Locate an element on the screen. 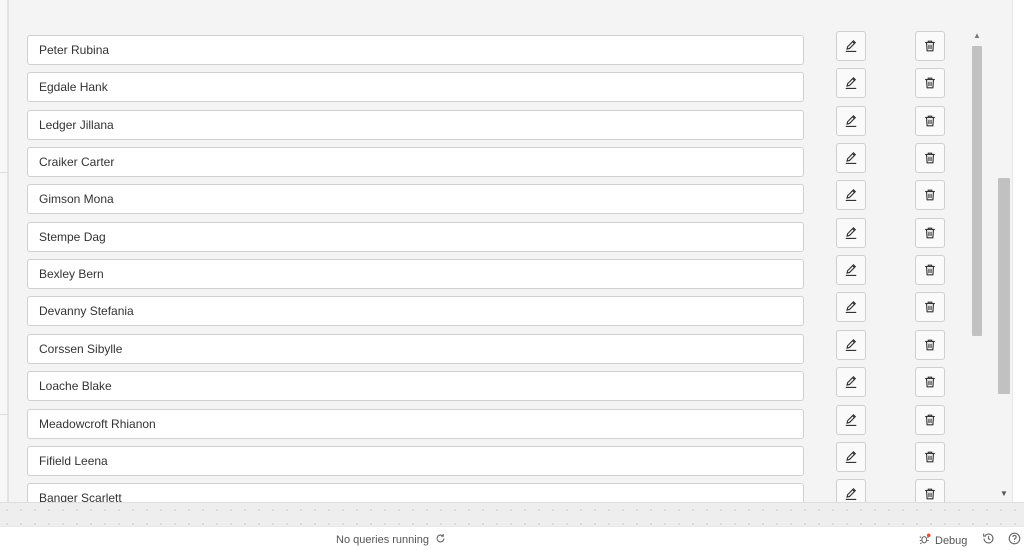 This screenshot has width=1024, height=550. name-field: Fifield Leena is located at coordinates (415, 460).